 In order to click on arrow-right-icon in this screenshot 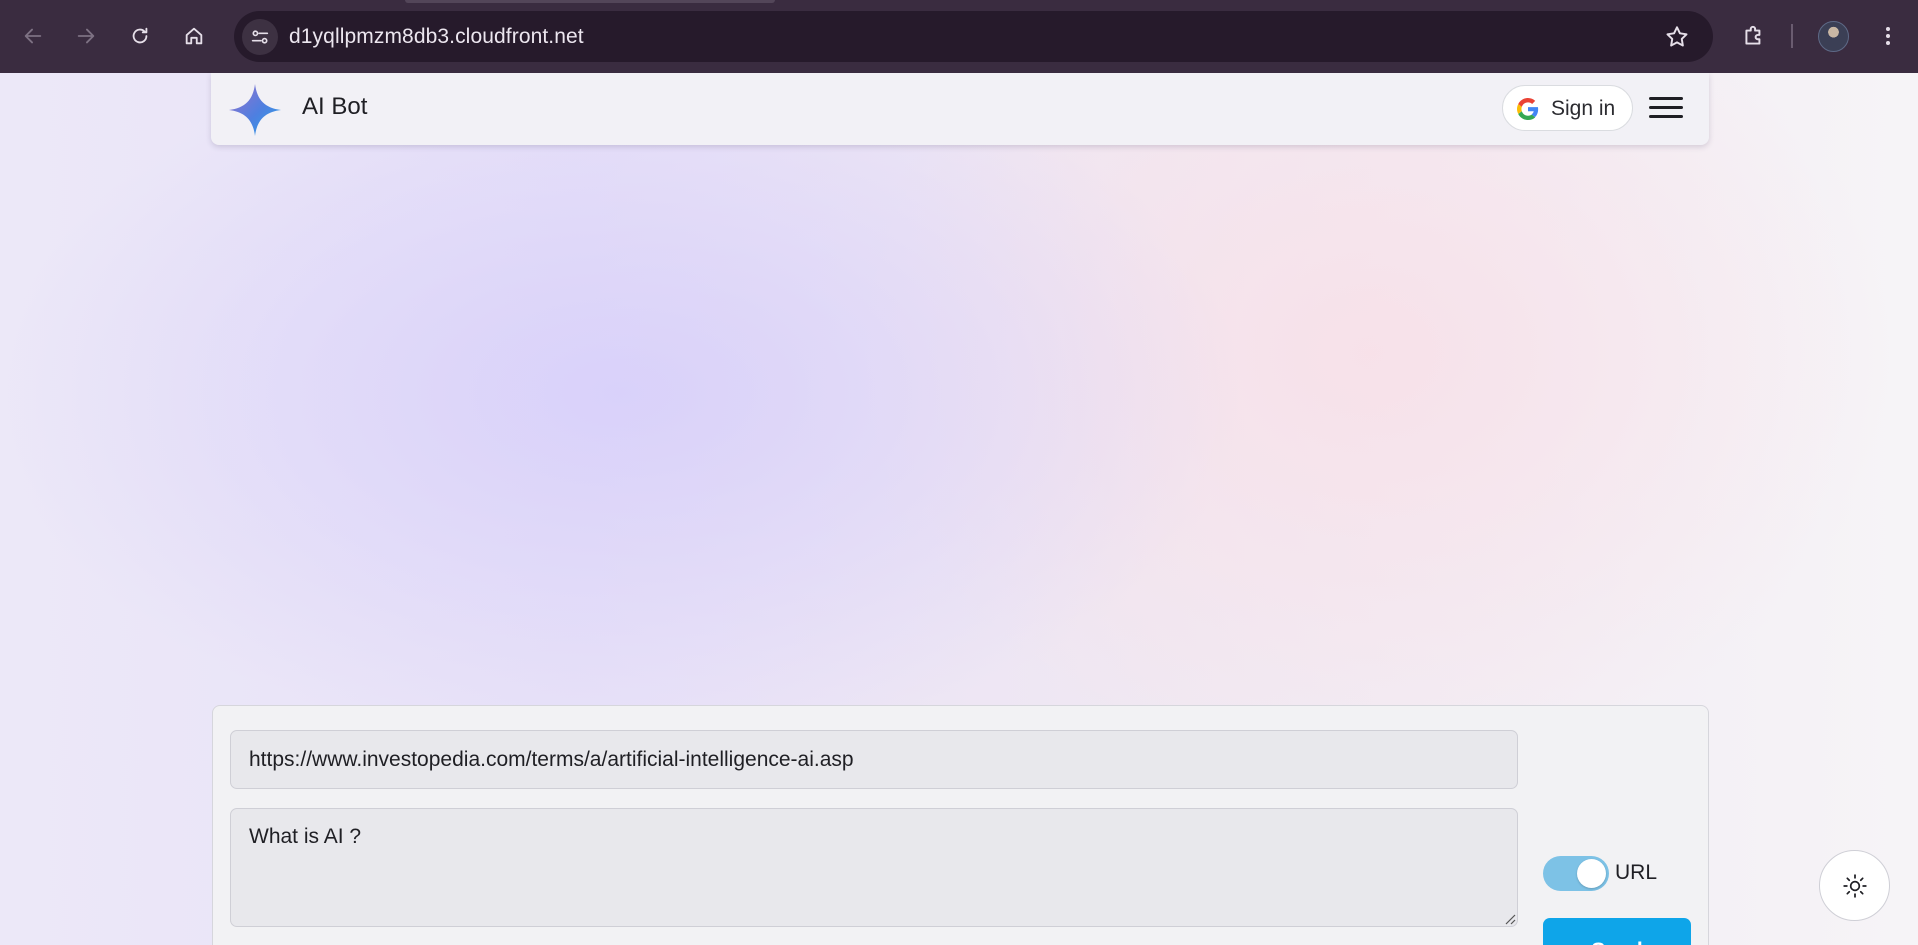, I will do `click(86, 36)`.